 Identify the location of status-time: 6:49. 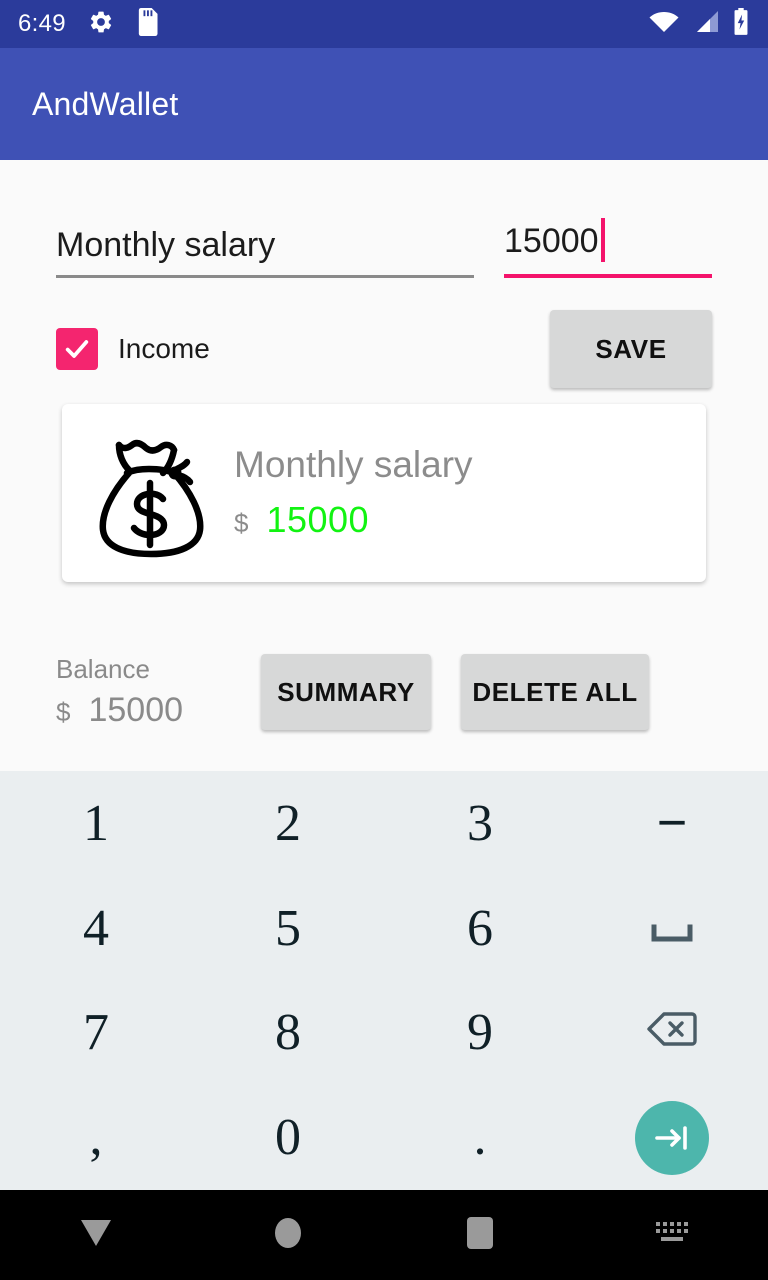
(42, 23).